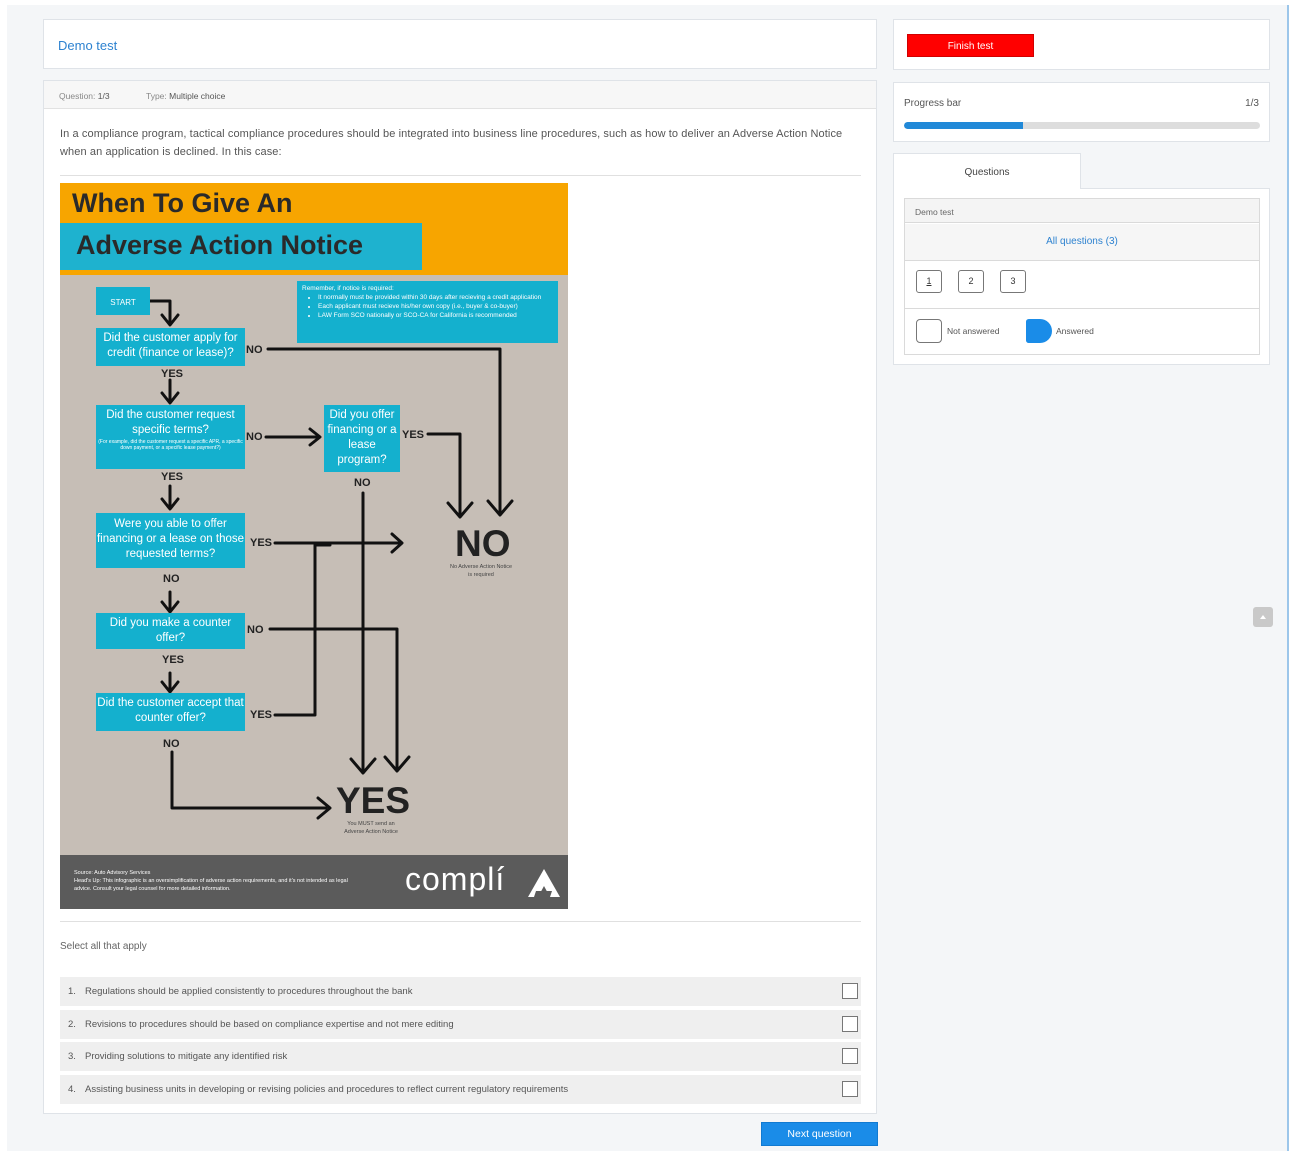  What do you see at coordinates (103, 96) in the screenshot?
I see `question-number: 1/3` at bounding box center [103, 96].